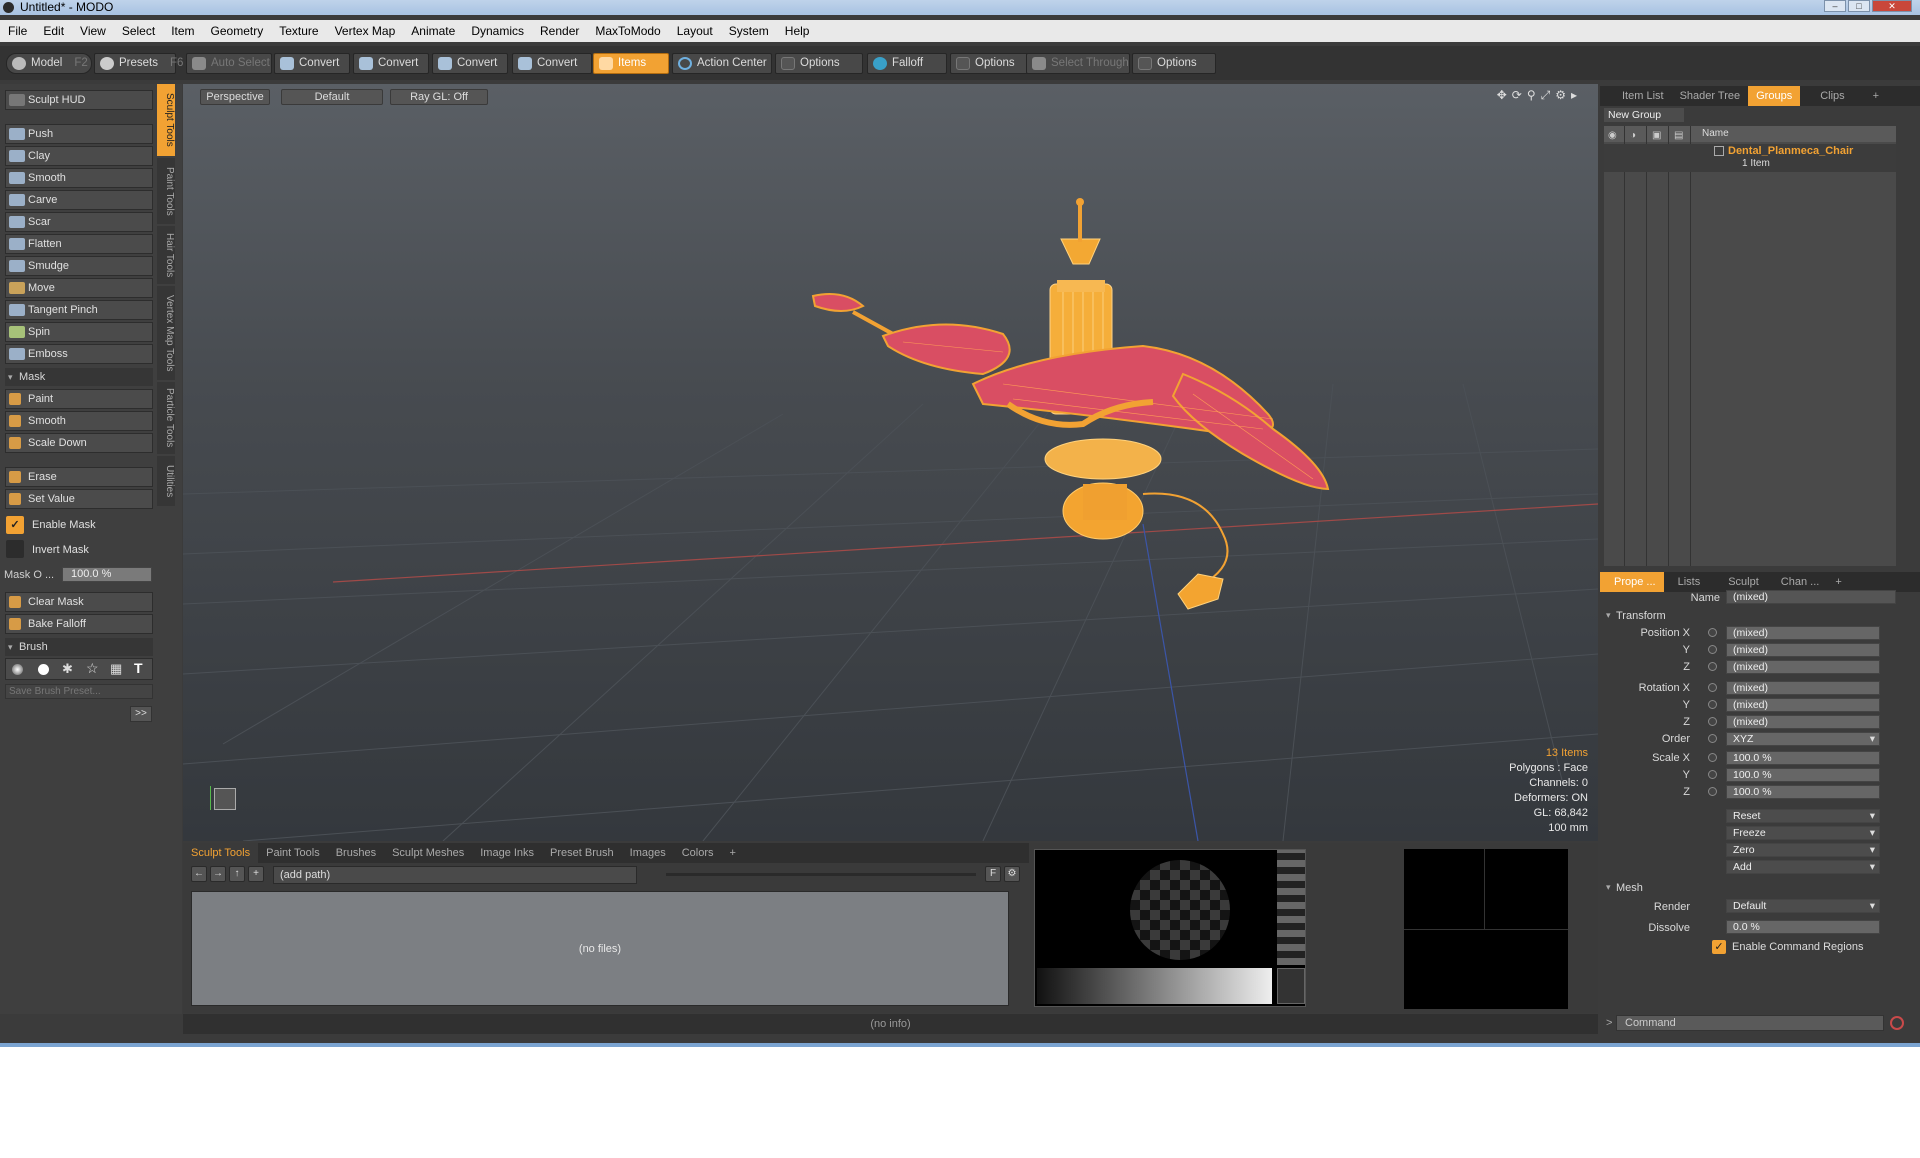  I want to click on thumbnail-size-slider, so click(821, 874).